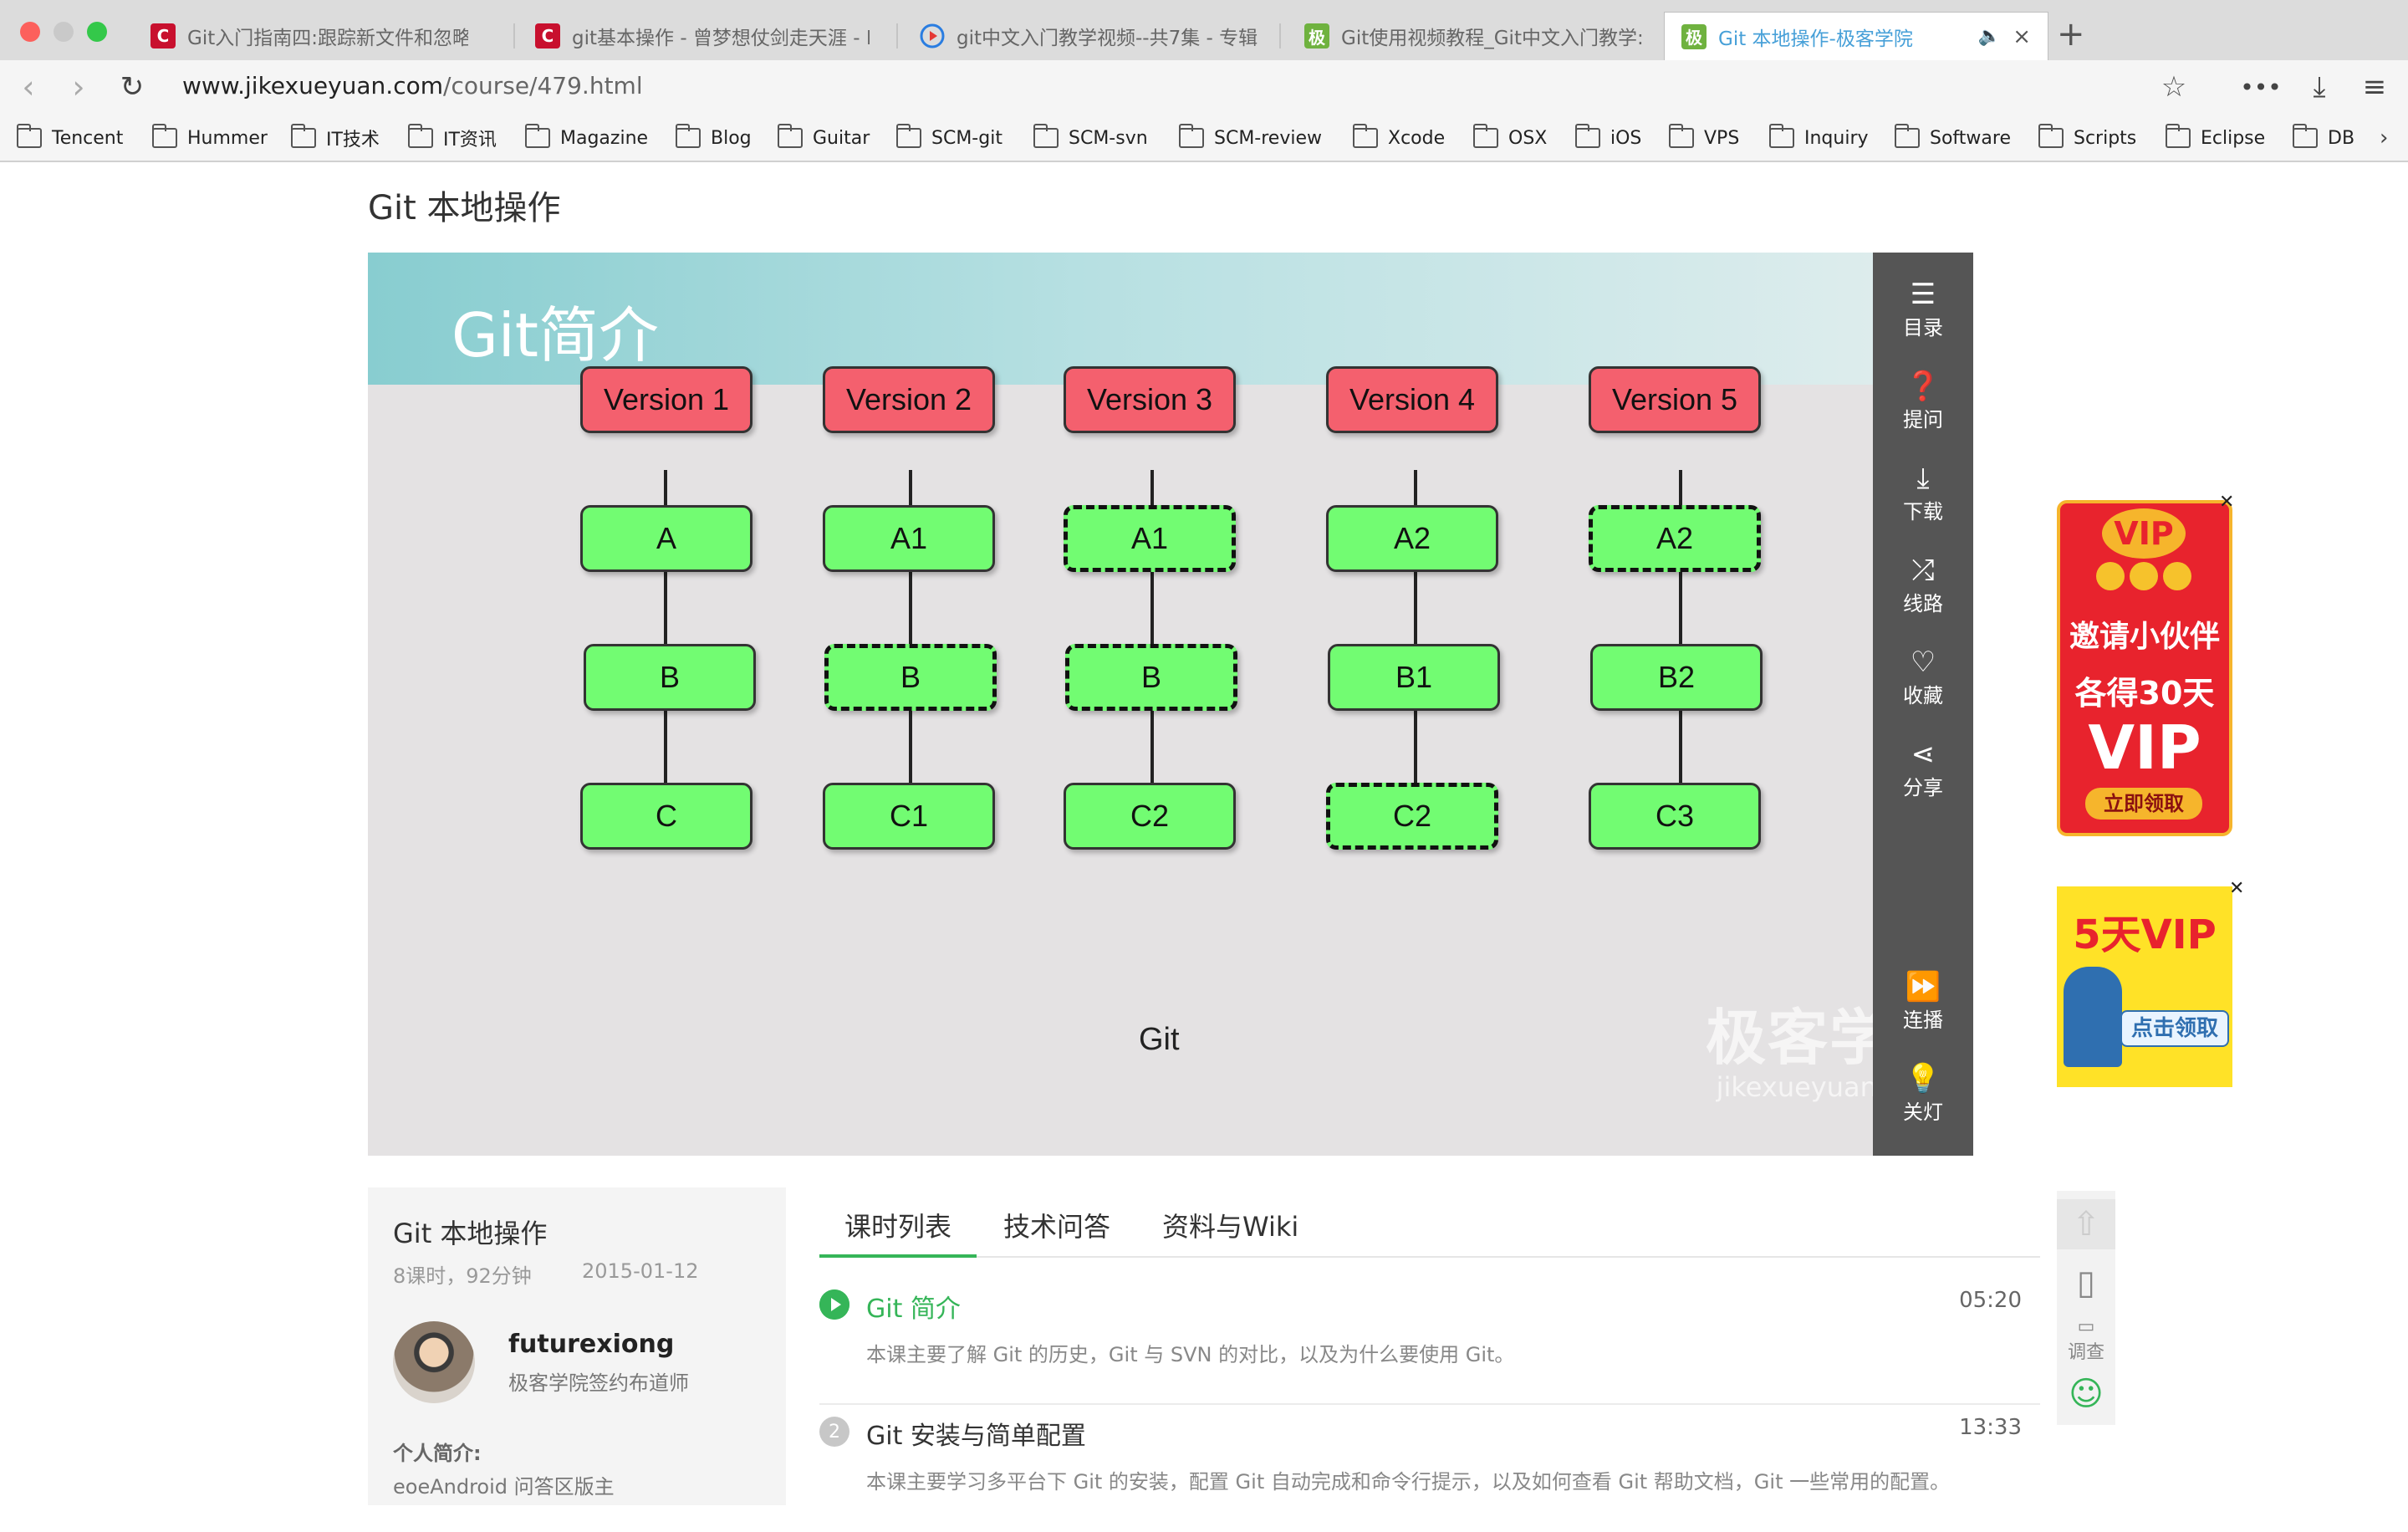  I want to click on more-icon: •••, so click(2261, 87).